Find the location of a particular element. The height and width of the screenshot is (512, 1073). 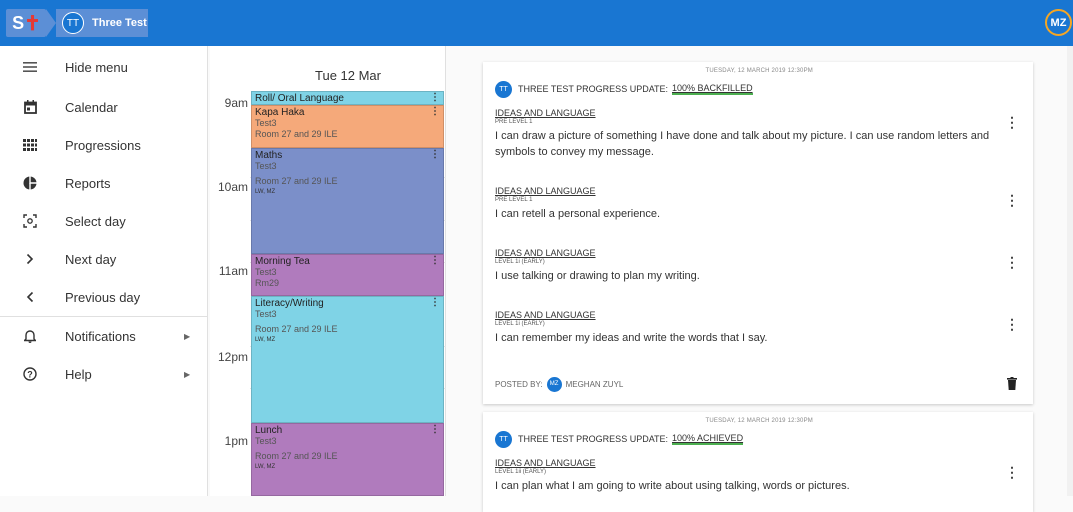

sidebar-item-label: Reports is located at coordinates (88, 183).